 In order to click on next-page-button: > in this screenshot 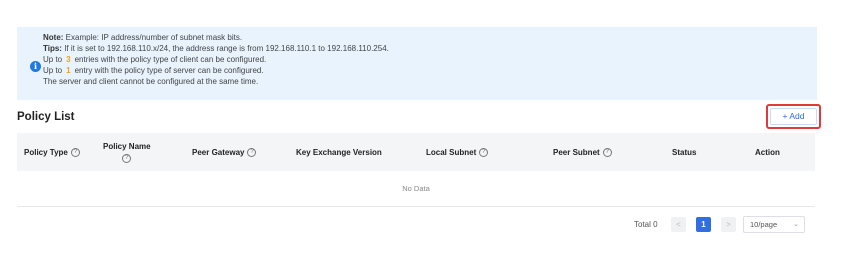, I will do `click(728, 224)`.